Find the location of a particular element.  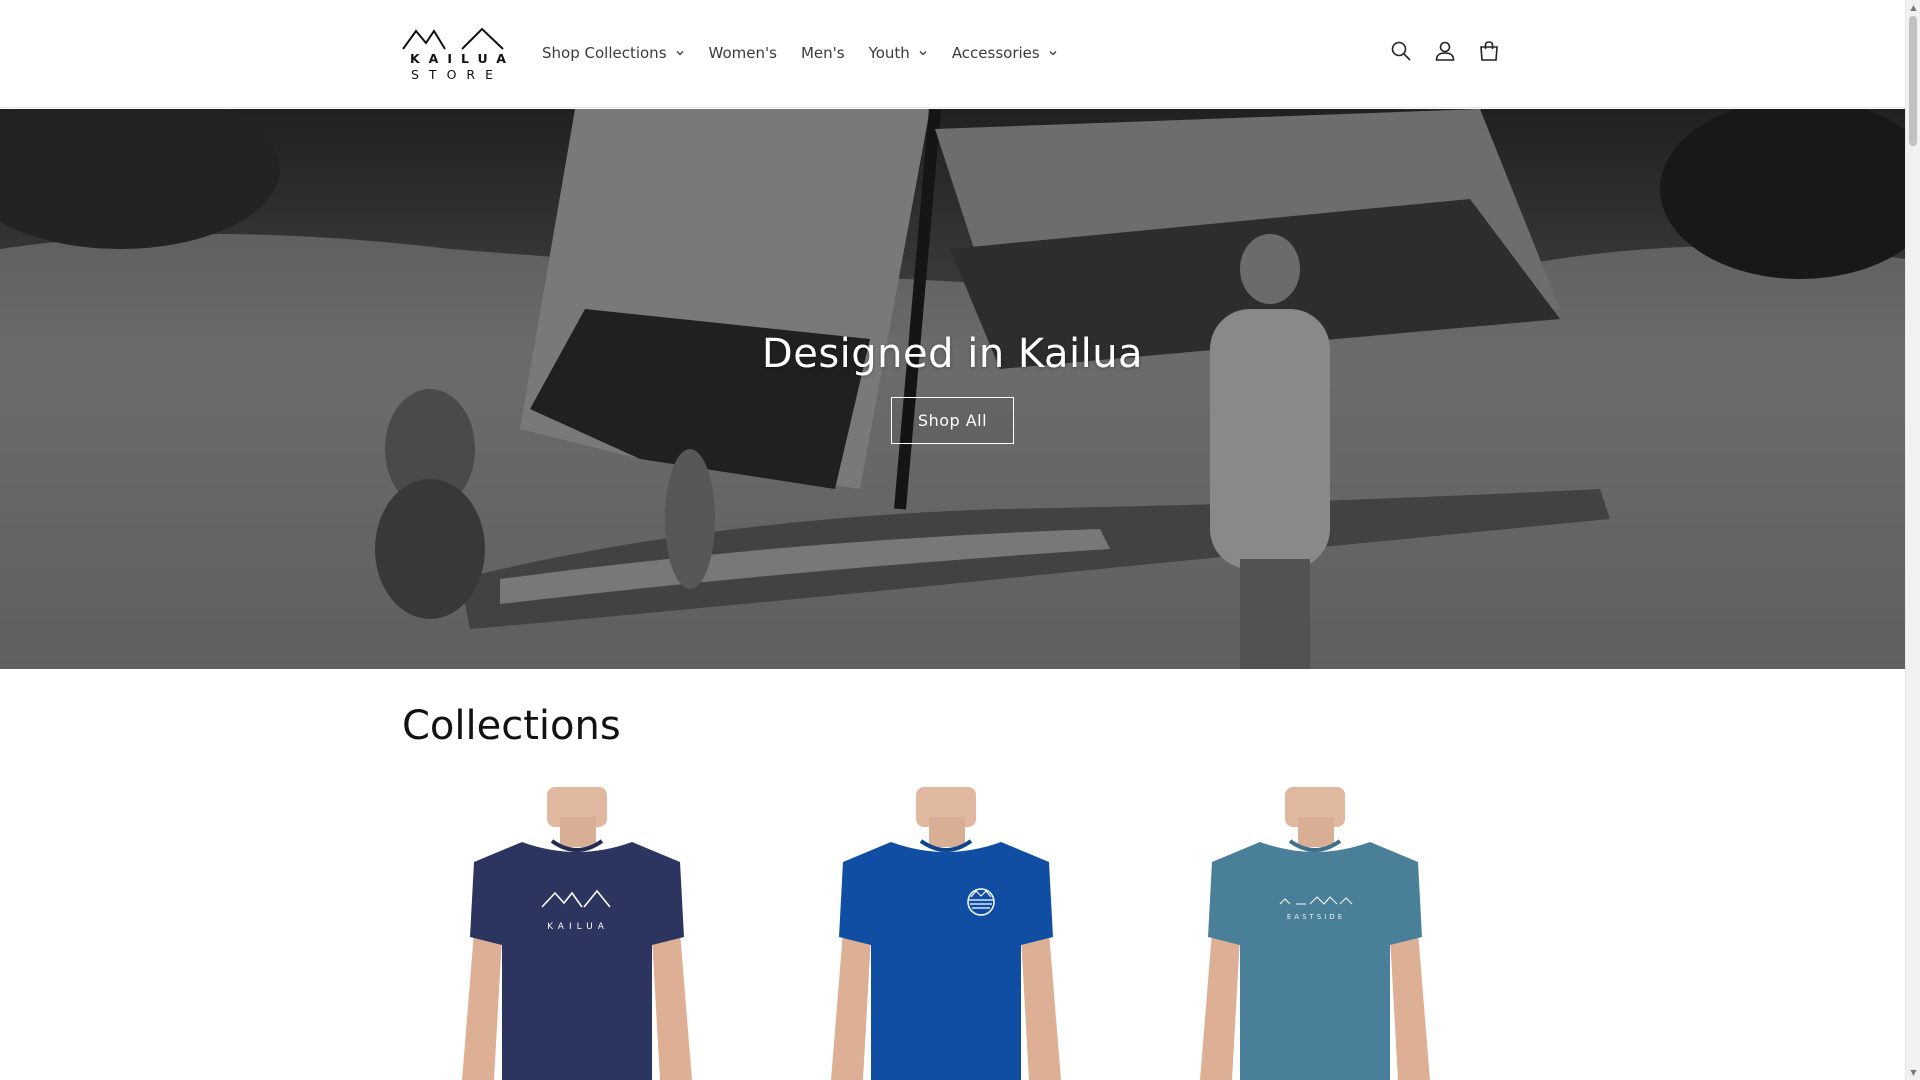

search-button is located at coordinates (1401, 51).